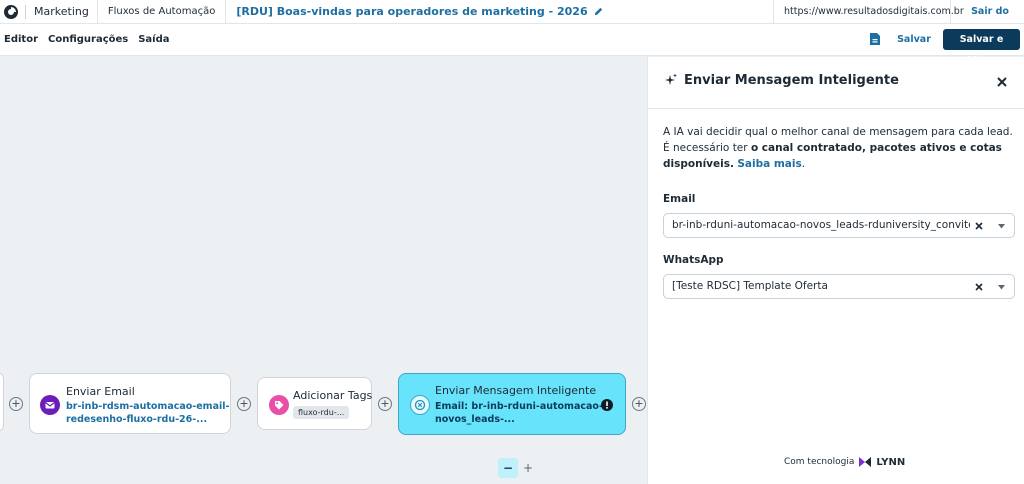 This screenshot has width=1024, height=484. I want to click on file-report-icon, so click(875, 39).